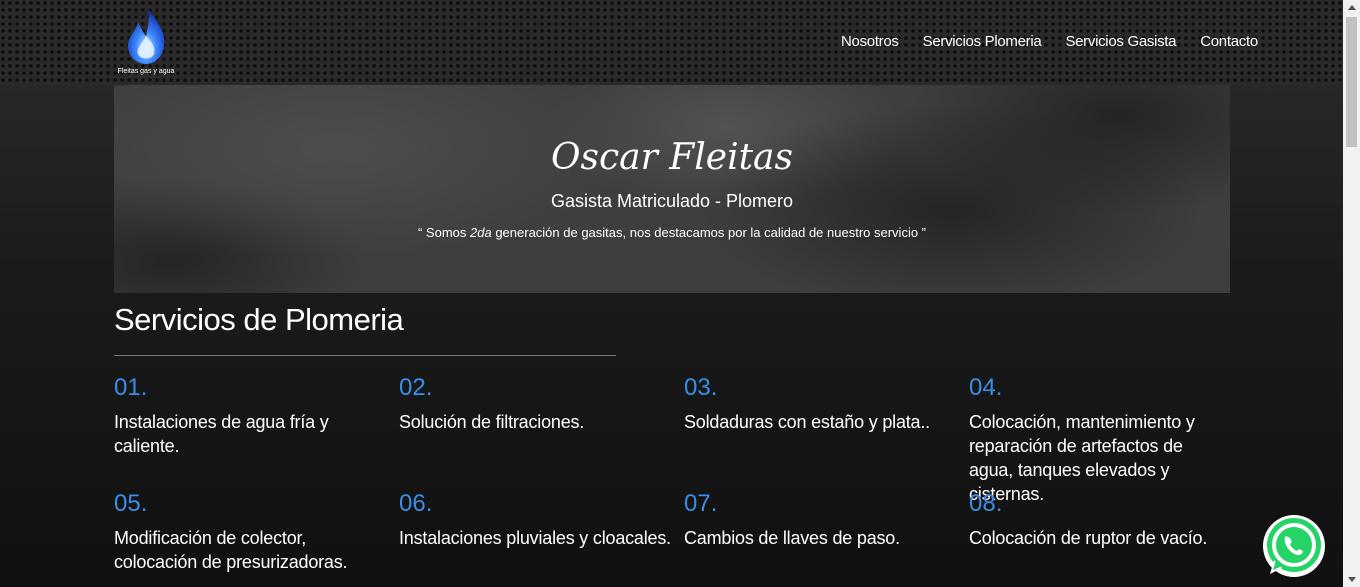 The height and width of the screenshot is (587, 1360). I want to click on service-number: 03., so click(701, 387).